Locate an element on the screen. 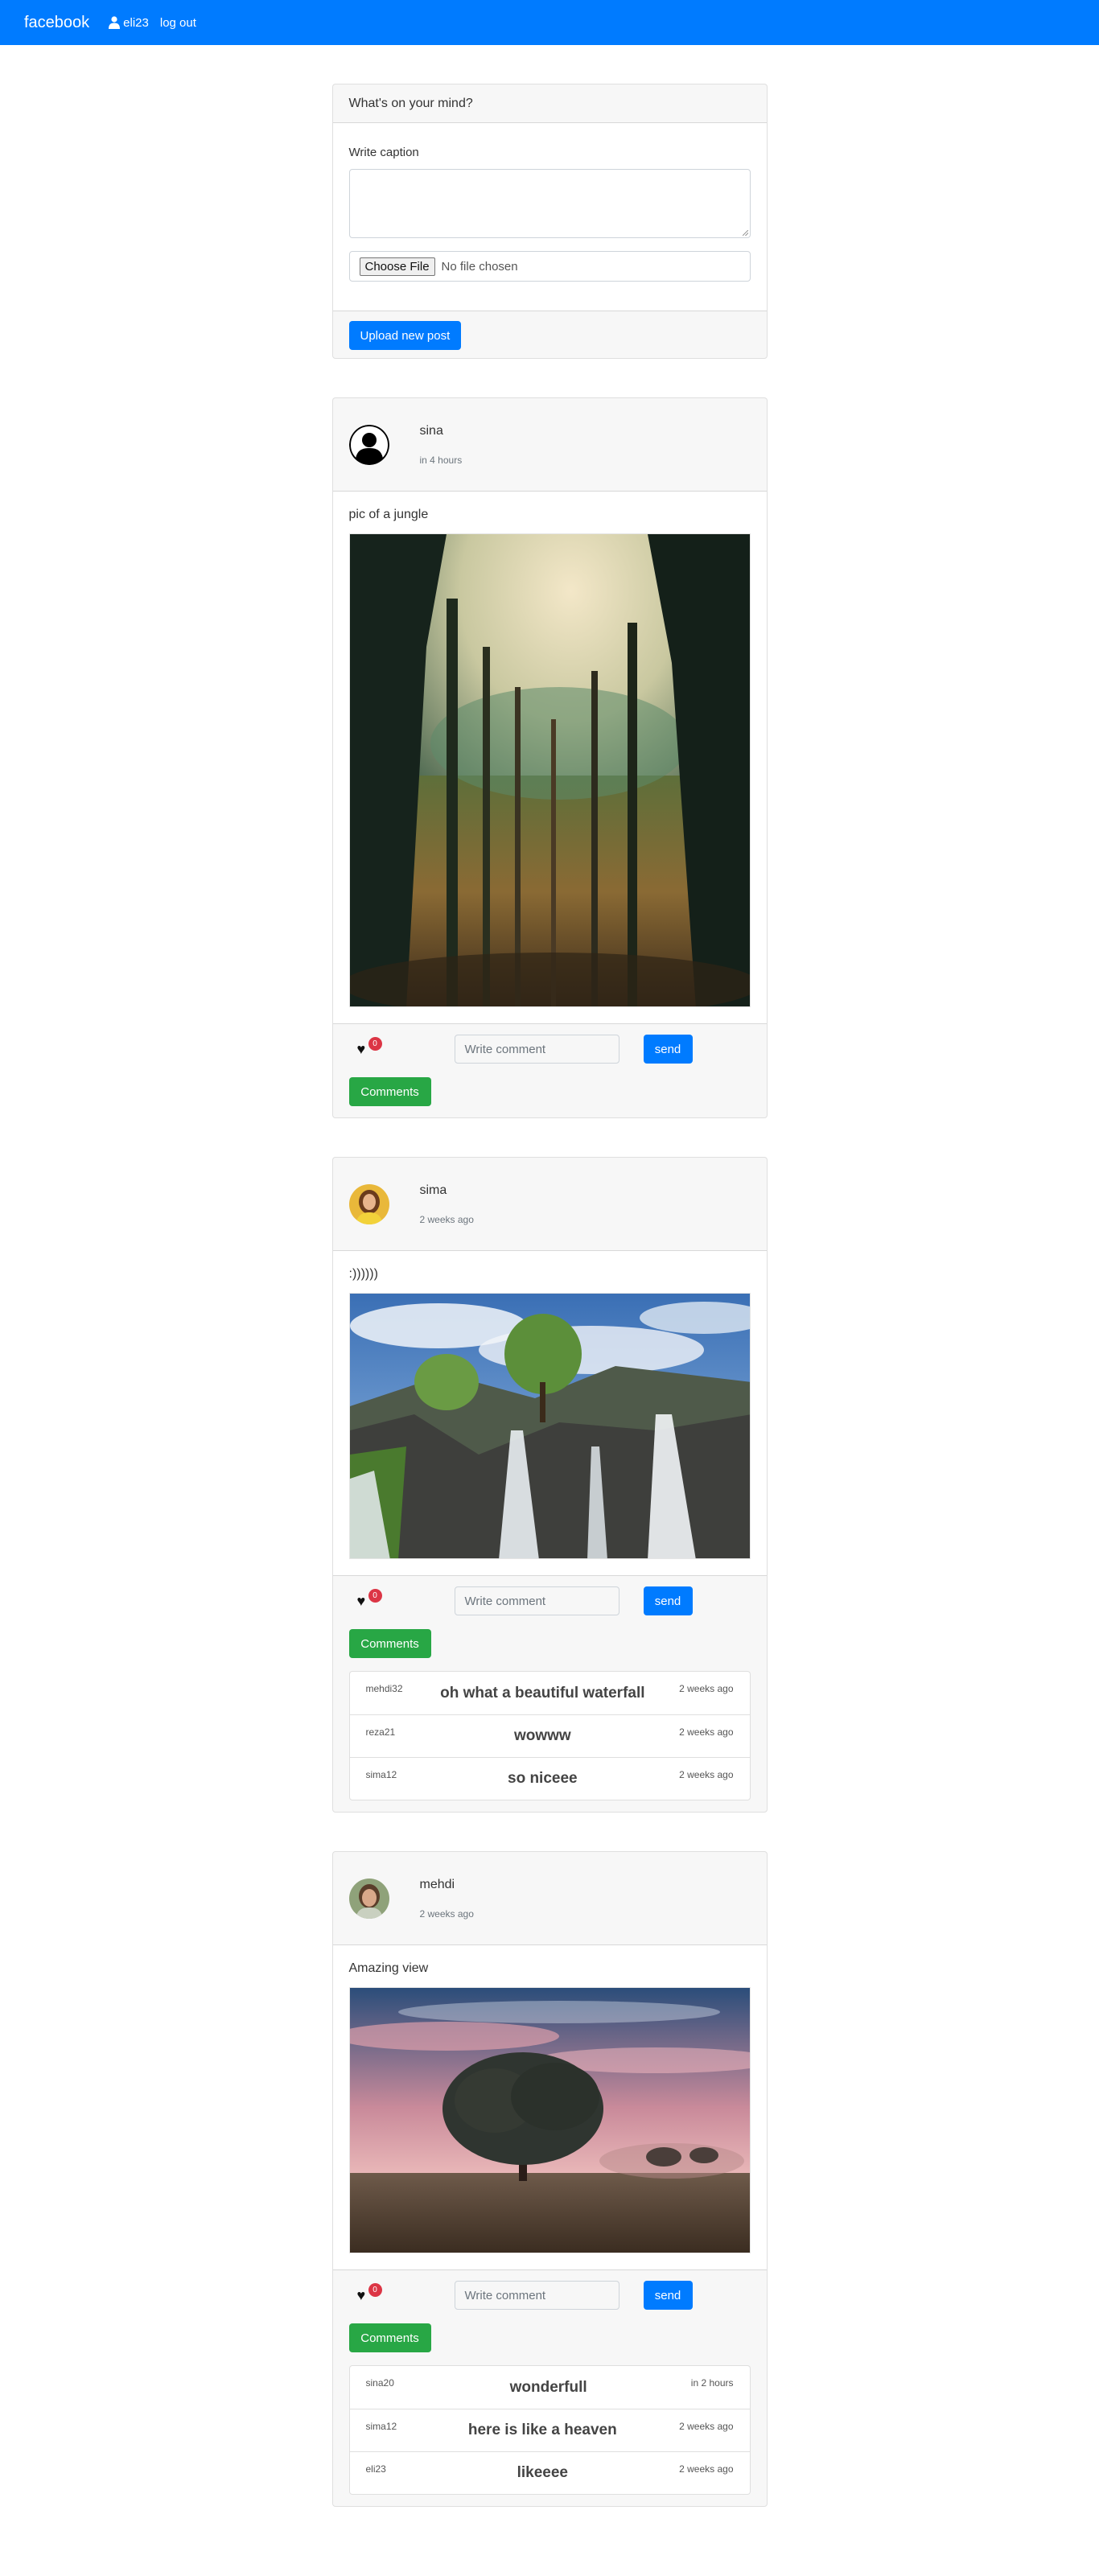  comment-author: reza21 is located at coordinates (402, 1732).